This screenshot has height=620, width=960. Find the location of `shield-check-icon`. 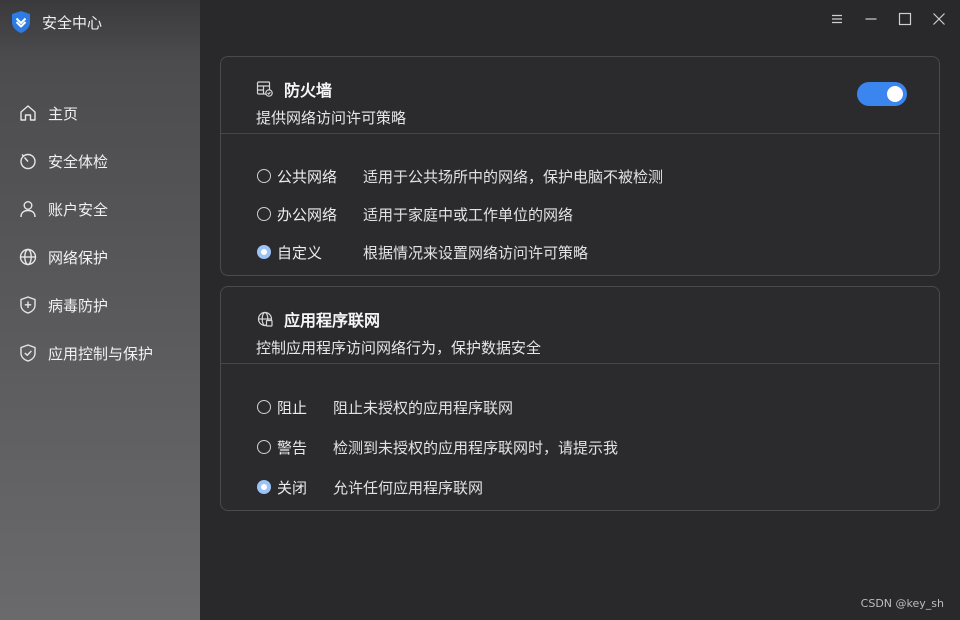

shield-check-icon is located at coordinates (28, 353).